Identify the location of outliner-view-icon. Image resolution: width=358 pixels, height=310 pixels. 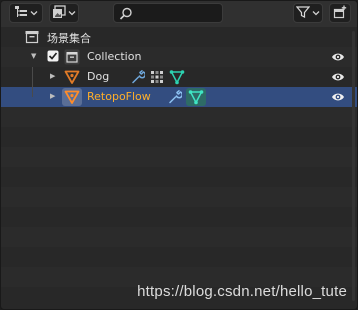
(21, 13).